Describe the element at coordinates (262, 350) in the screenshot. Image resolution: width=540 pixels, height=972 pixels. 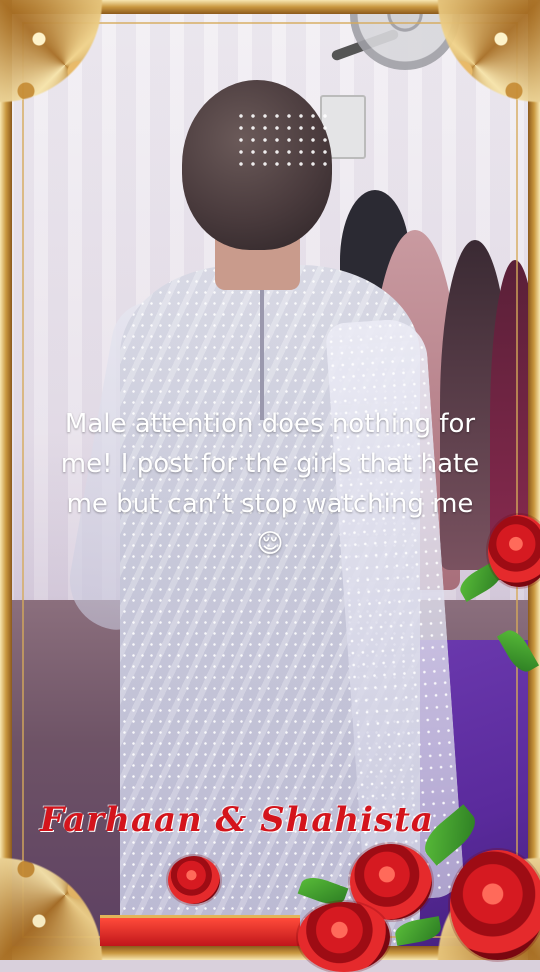
I see `gown-zipper` at that location.